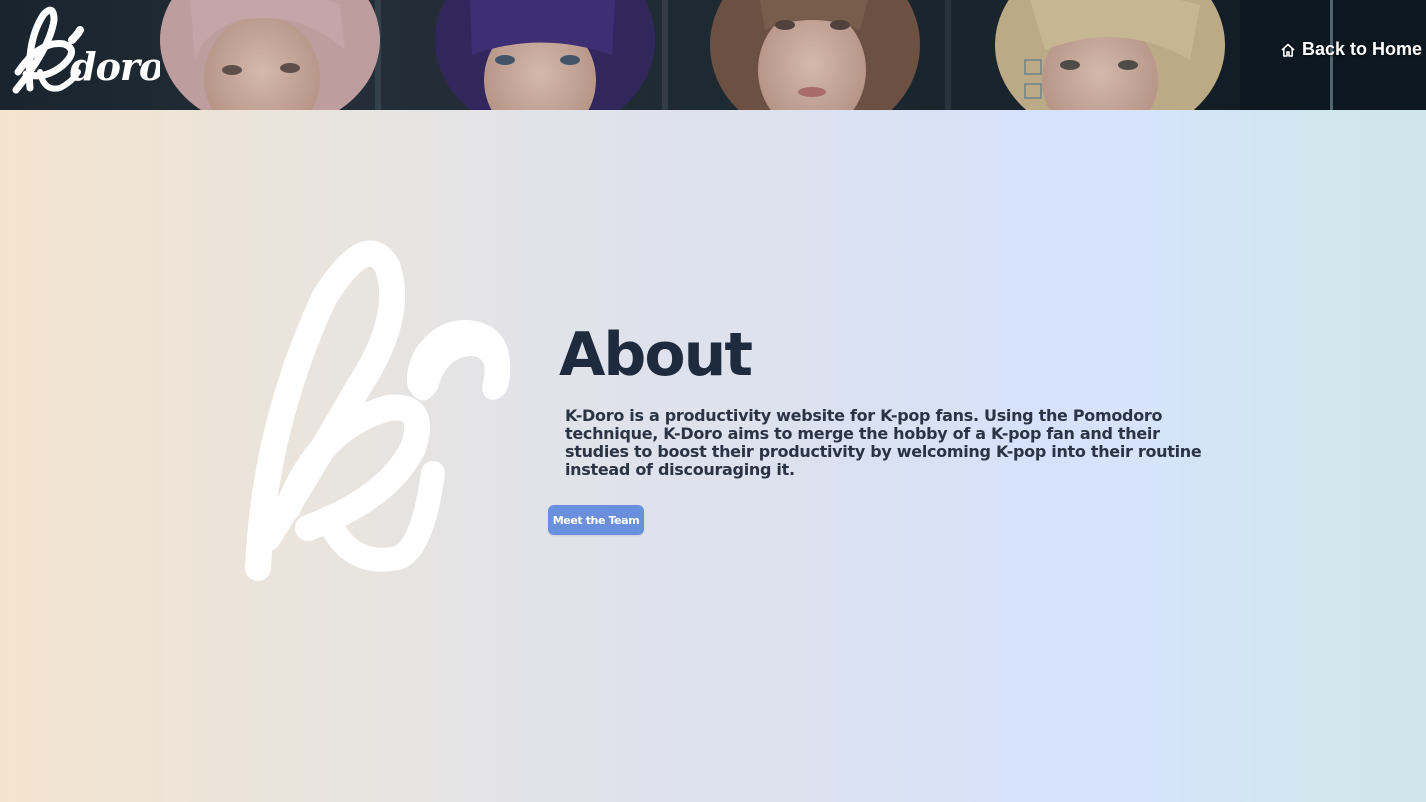 The width and height of the screenshot is (1426, 802). What do you see at coordinates (1288, 50) in the screenshot?
I see `home-icon` at bounding box center [1288, 50].